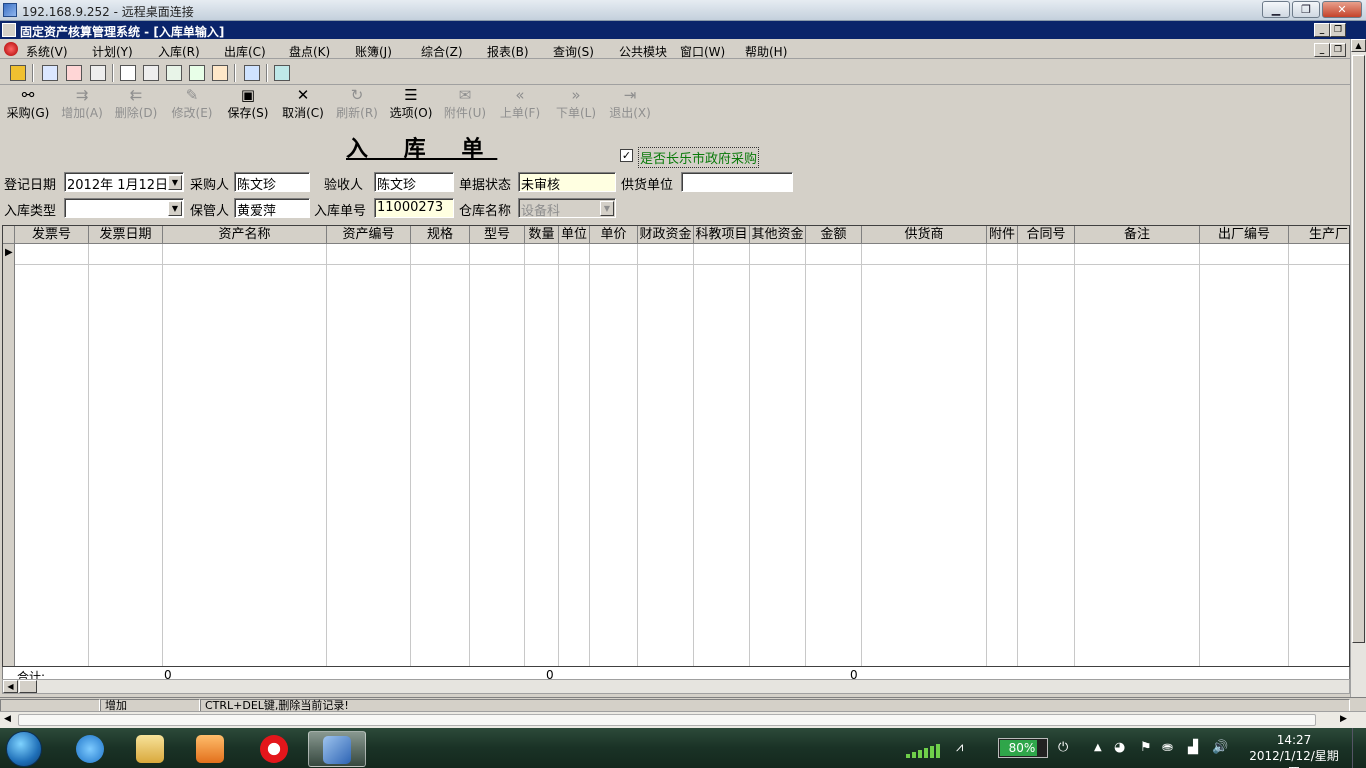 The height and width of the screenshot is (768, 1366). Describe the element at coordinates (179, 51) in the screenshot. I see `menu-item-2: 入库(R)` at that location.